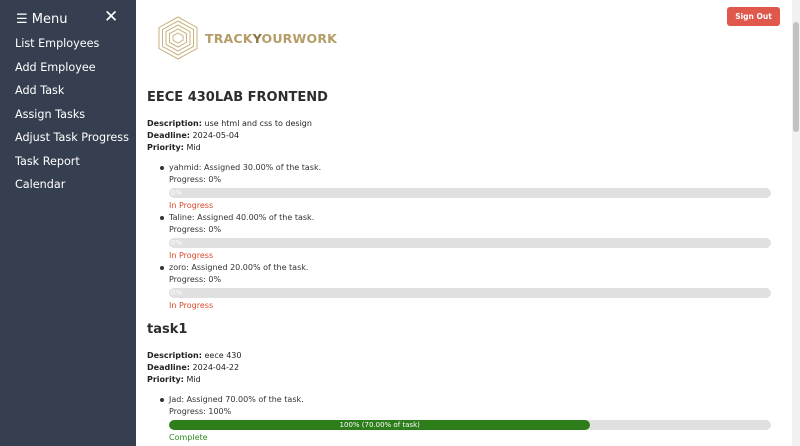 Image resolution: width=800 pixels, height=446 pixels. I want to click on assignee-line: Jad: Assigned 70.00% of the task., so click(236, 399).